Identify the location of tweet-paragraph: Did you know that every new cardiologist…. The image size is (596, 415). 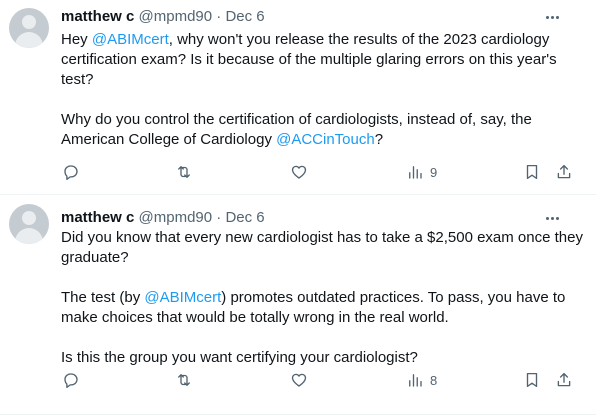
(323, 248).